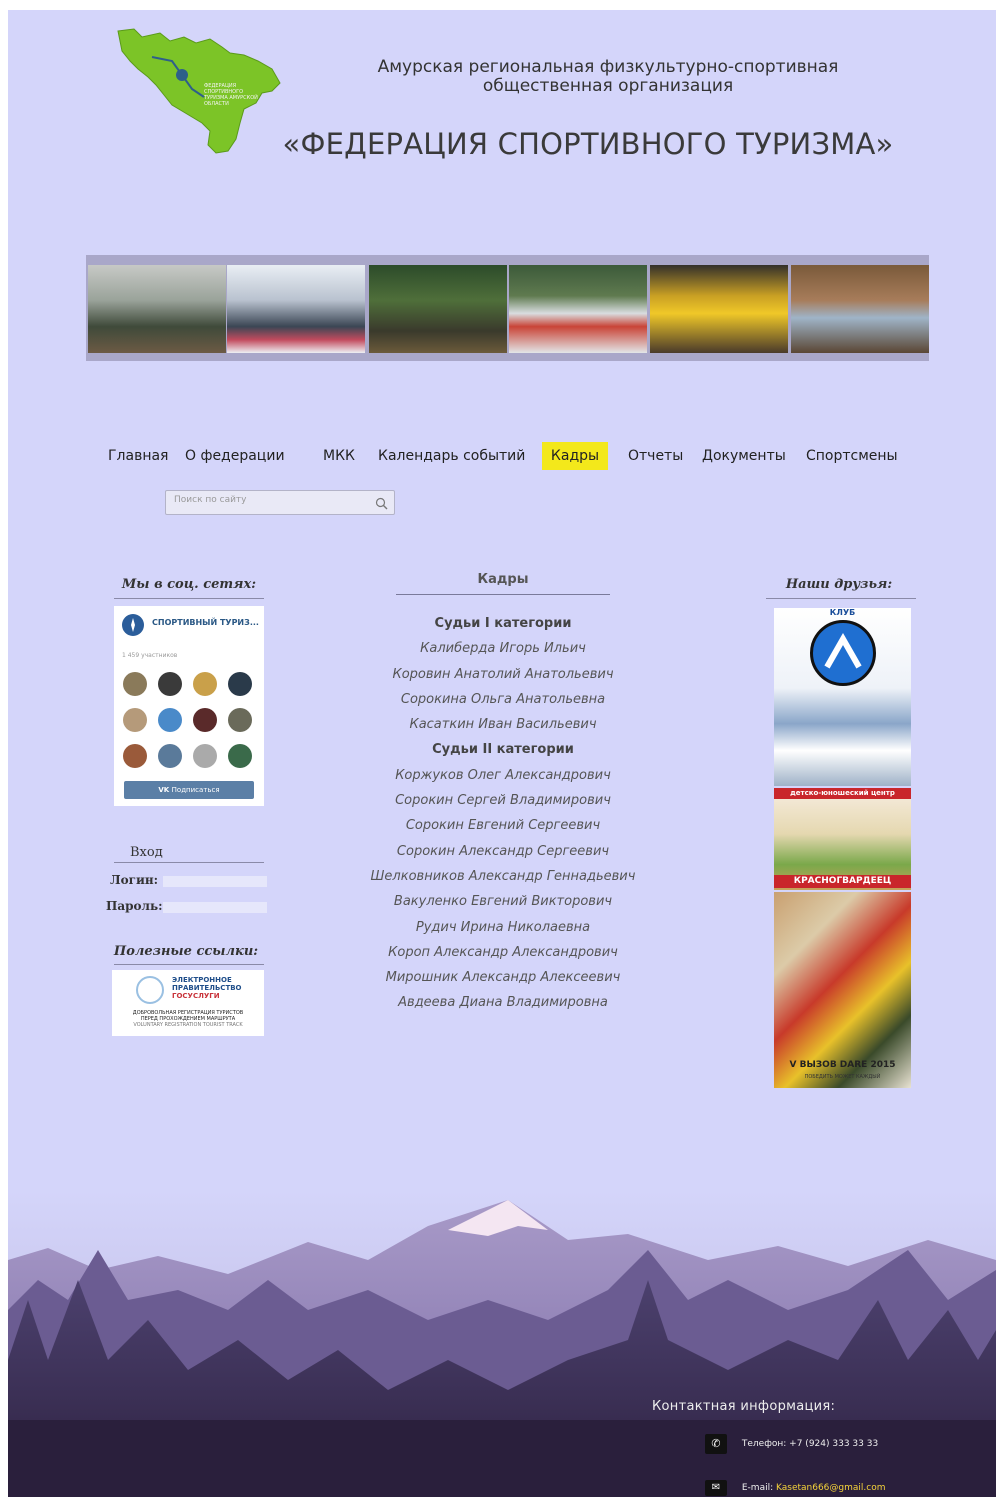  I want to click on club-emblem-icon, so click(843, 653).